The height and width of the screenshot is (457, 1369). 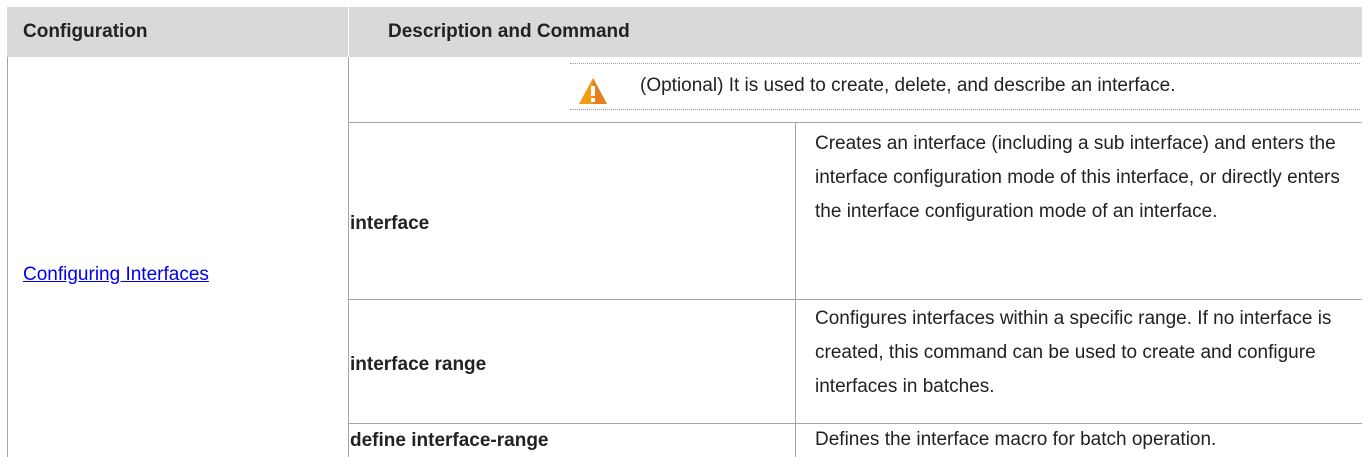 I want to click on warning-icon, so click(x=593, y=91).